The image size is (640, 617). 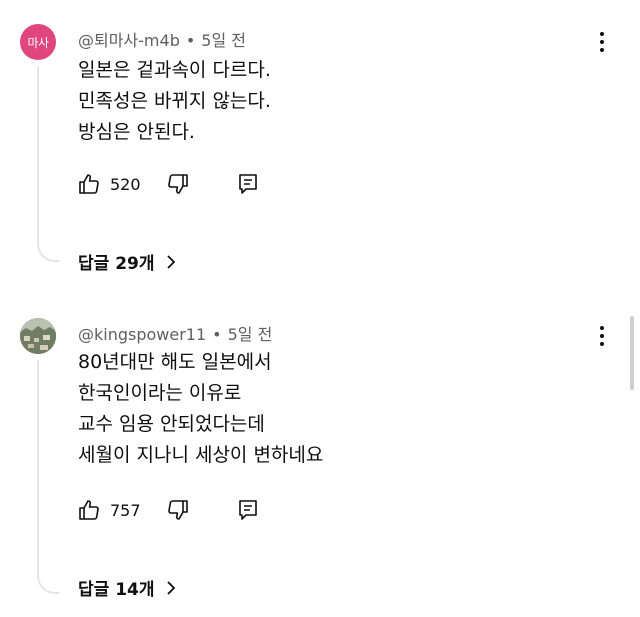 I want to click on view-replies-button: 답글 14개, so click(x=127, y=587).